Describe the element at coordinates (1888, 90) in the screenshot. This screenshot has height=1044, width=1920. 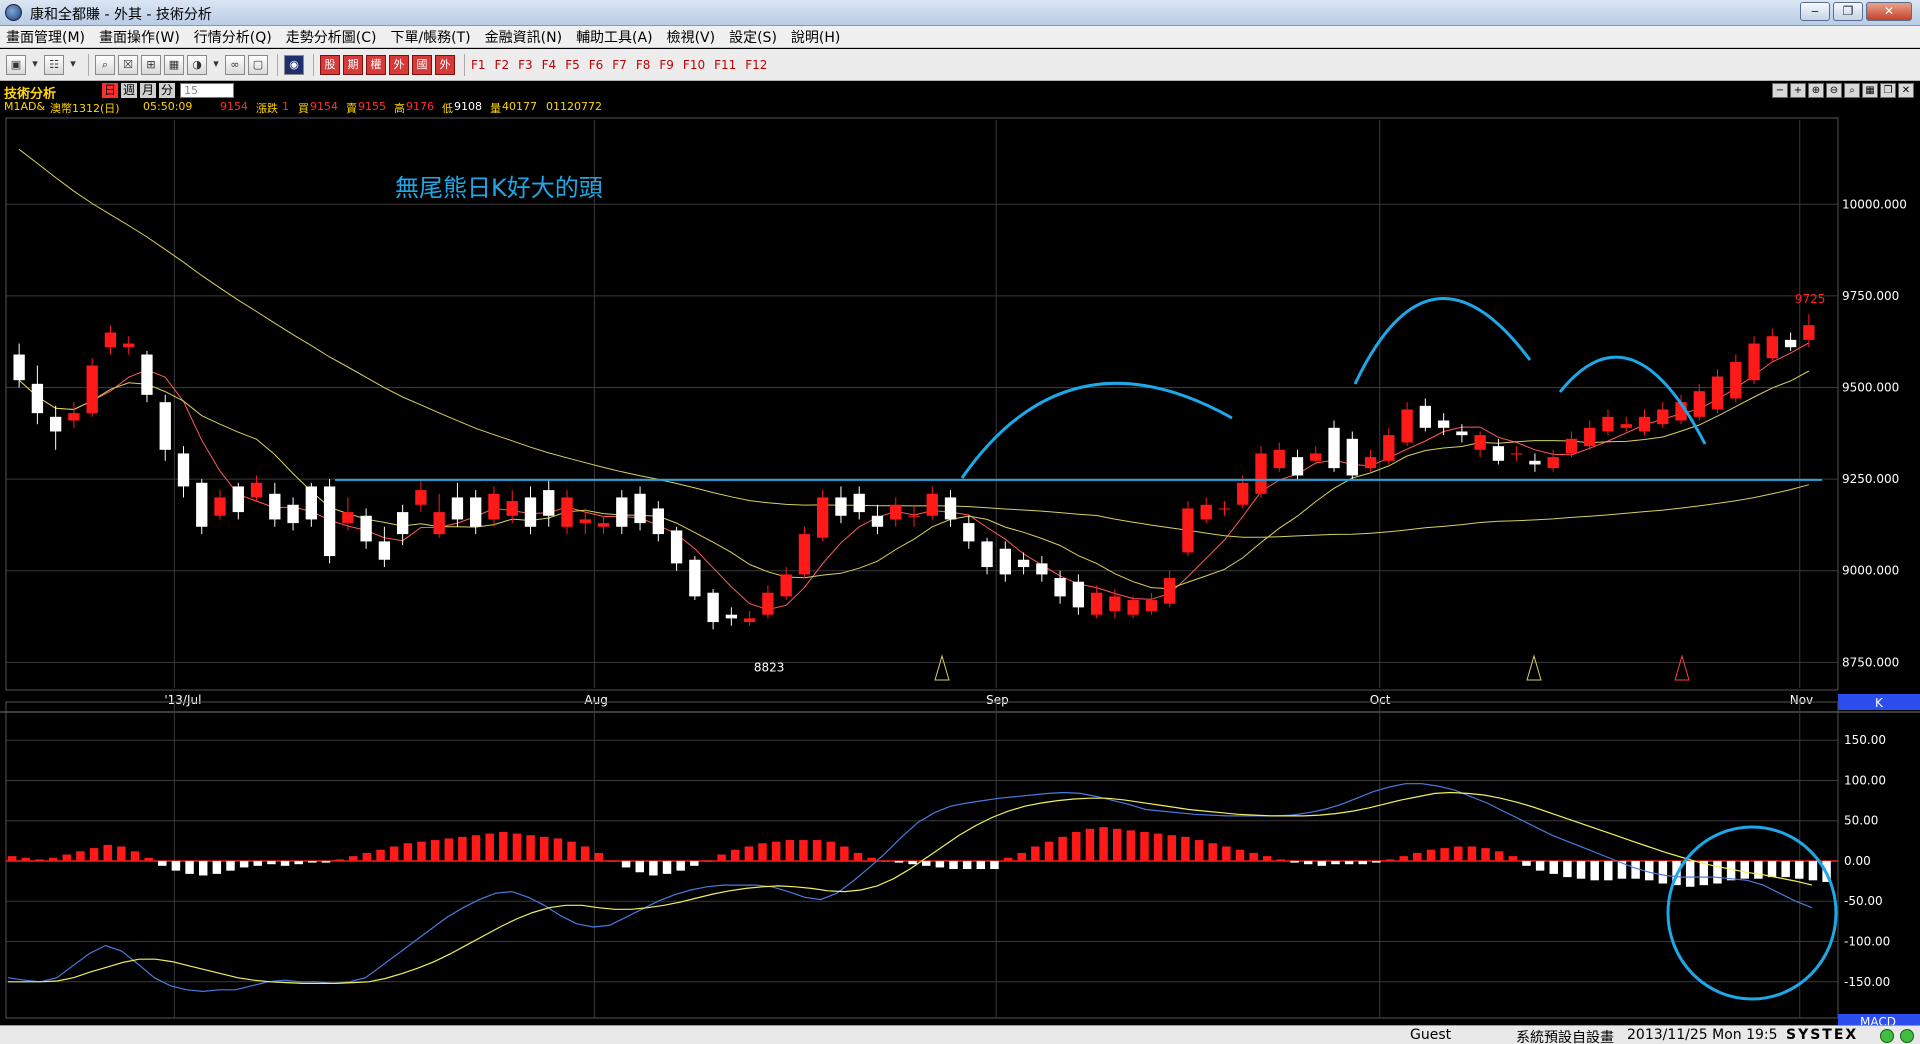
I see `restore-icon: ❐` at that location.